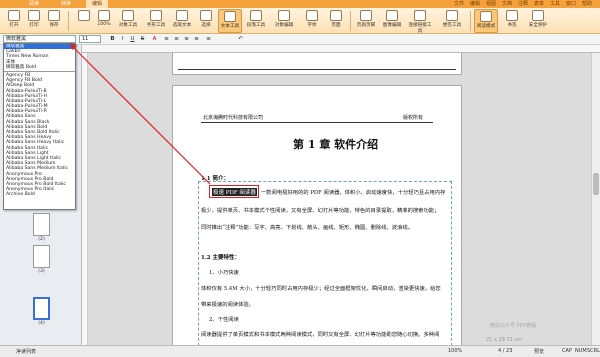 This screenshot has height=357, width=600. I want to click on note-tool-button: 便签工具, so click(452, 21).